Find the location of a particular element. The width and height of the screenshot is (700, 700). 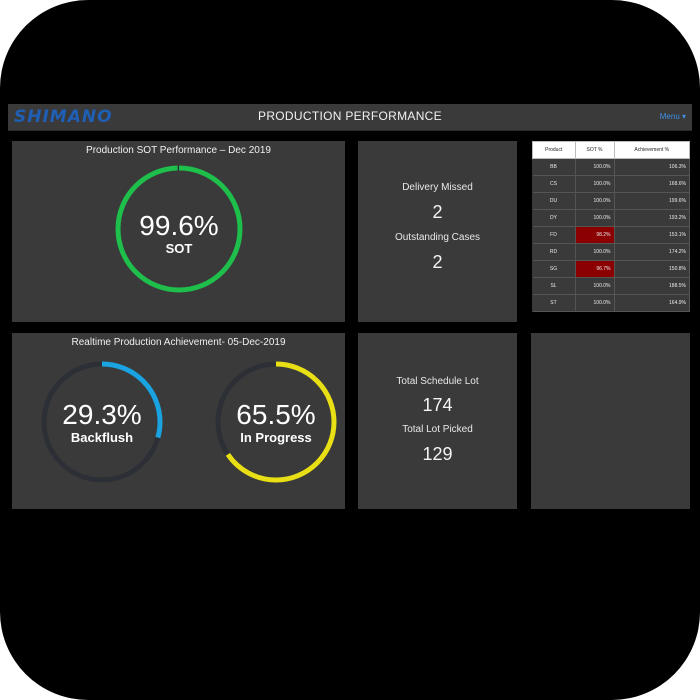

product-cell: SL is located at coordinates (554, 286).